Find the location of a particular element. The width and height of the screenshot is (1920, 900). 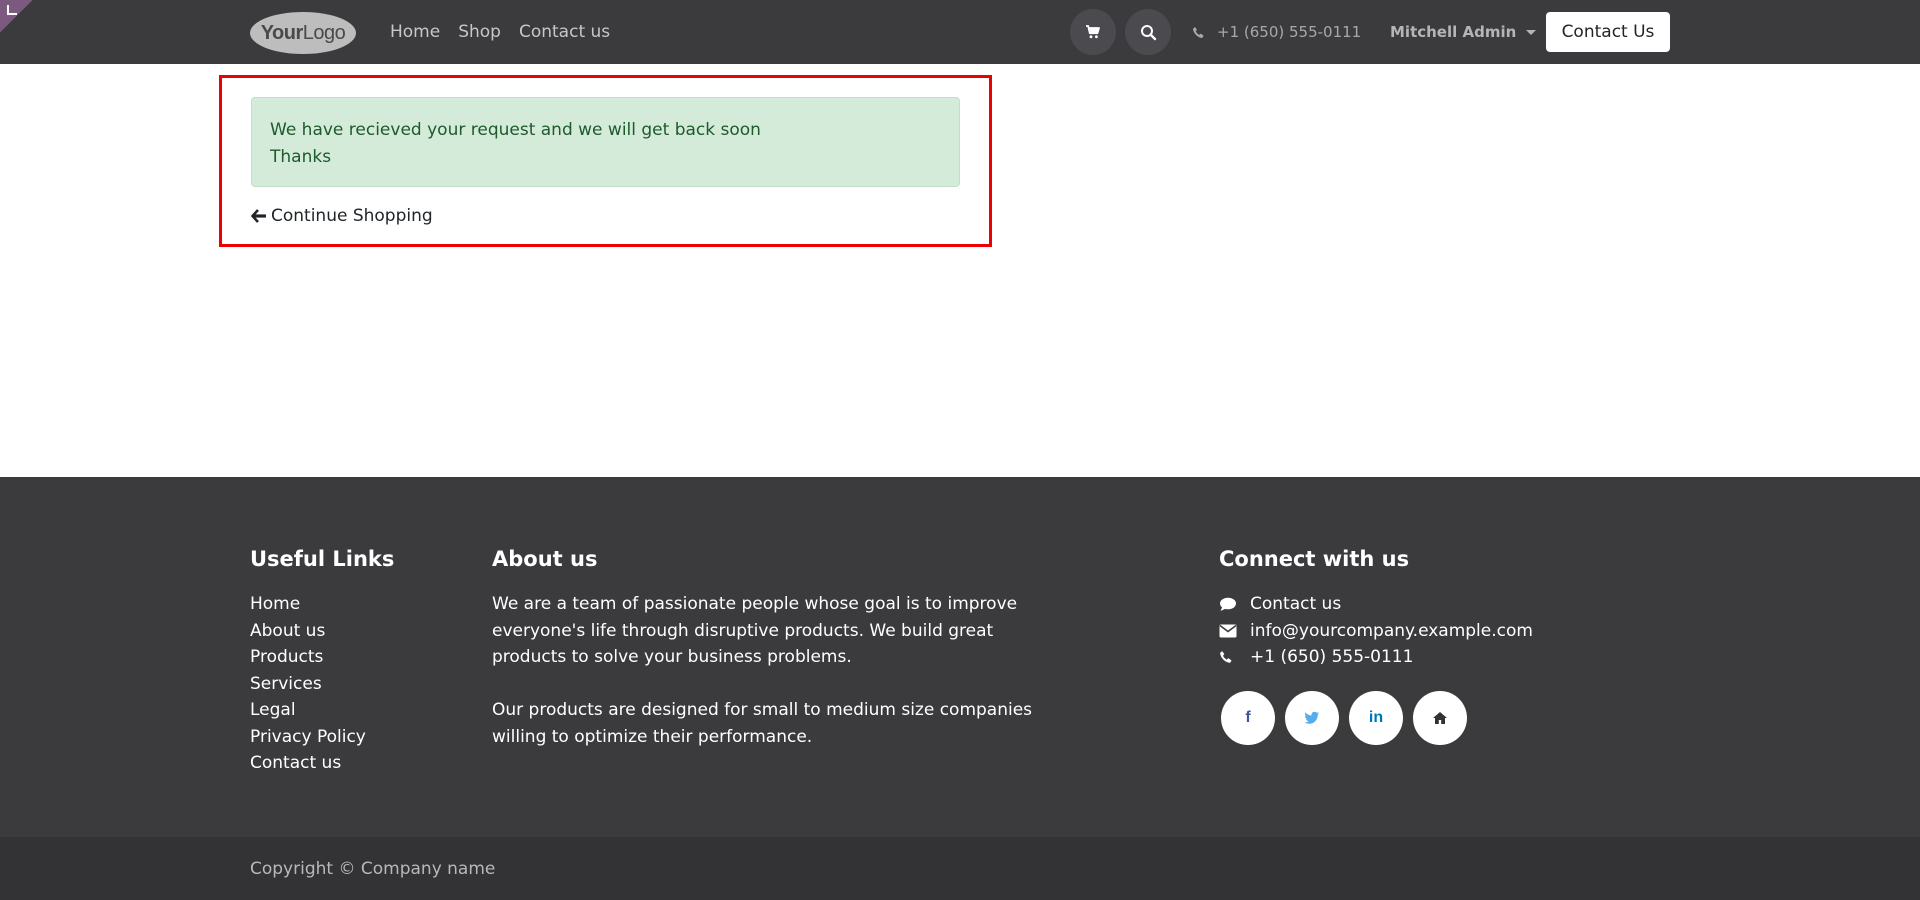

home-icon is located at coordinates (1440, 718).